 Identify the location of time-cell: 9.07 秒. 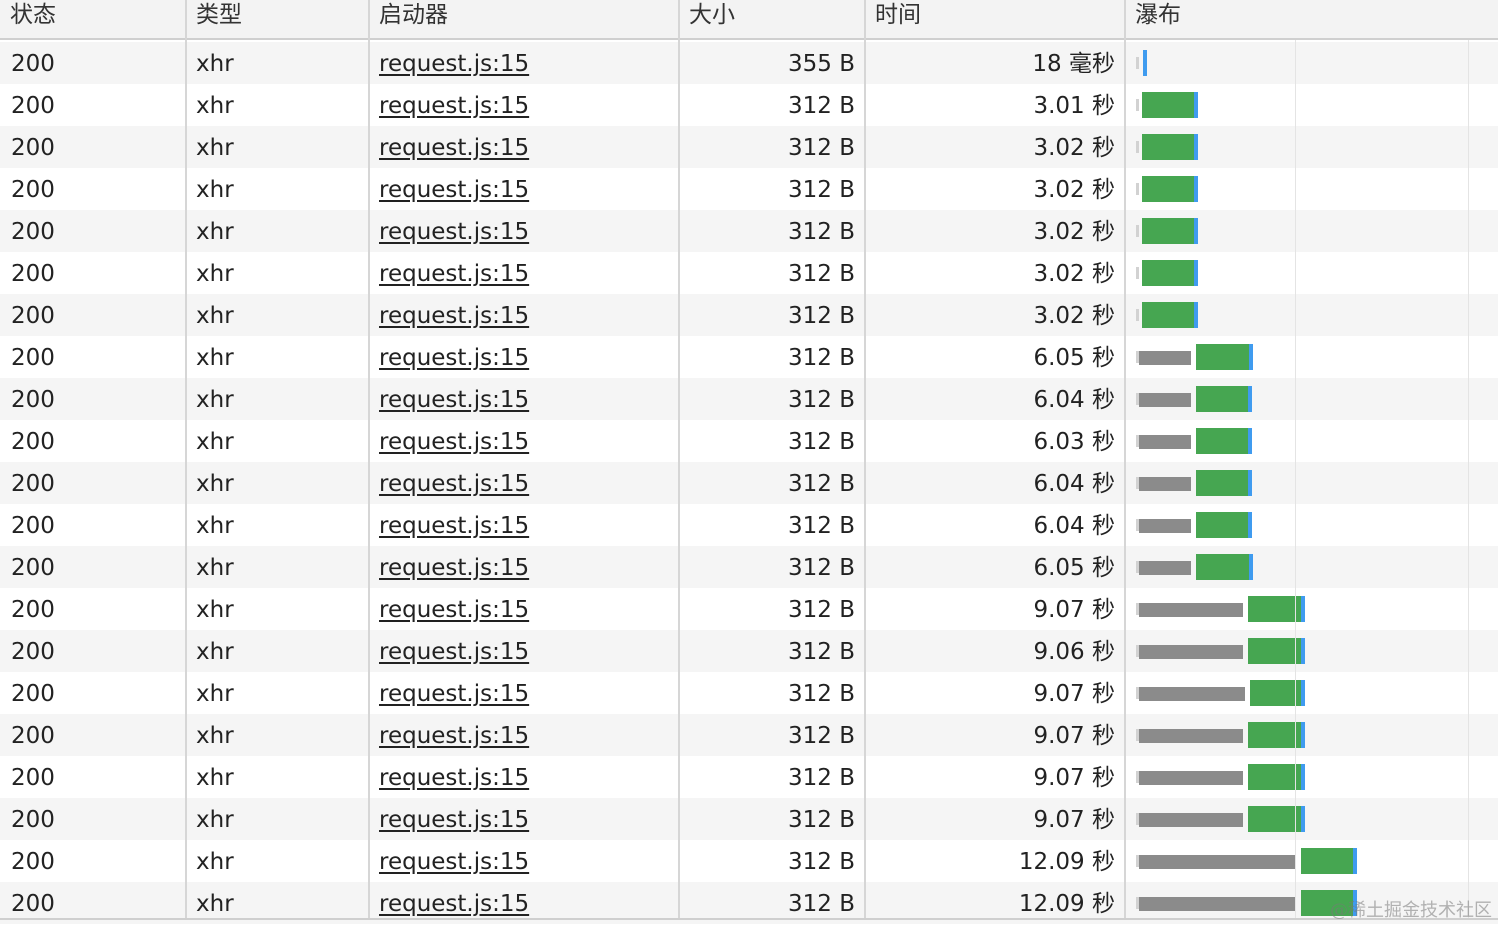
(1074, 778).